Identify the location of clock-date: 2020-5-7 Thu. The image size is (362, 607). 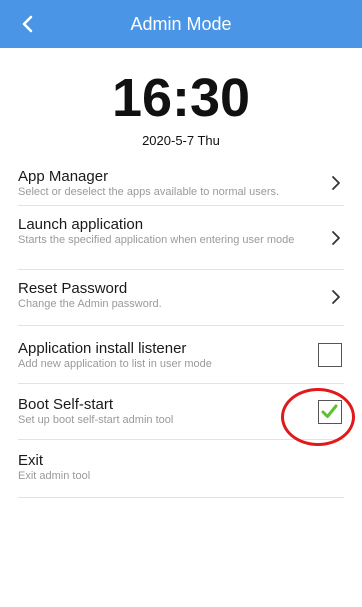
(181, 140).